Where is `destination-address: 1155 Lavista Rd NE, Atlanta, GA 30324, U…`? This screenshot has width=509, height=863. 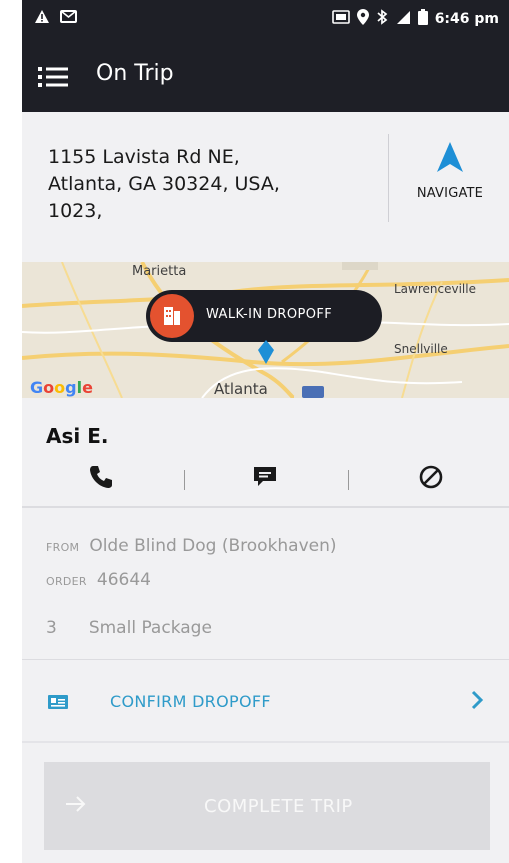 destination-address: 1155 Lavista Rd NE, Atlanta, GA 30324, U… is located at coordinates (213, 184).